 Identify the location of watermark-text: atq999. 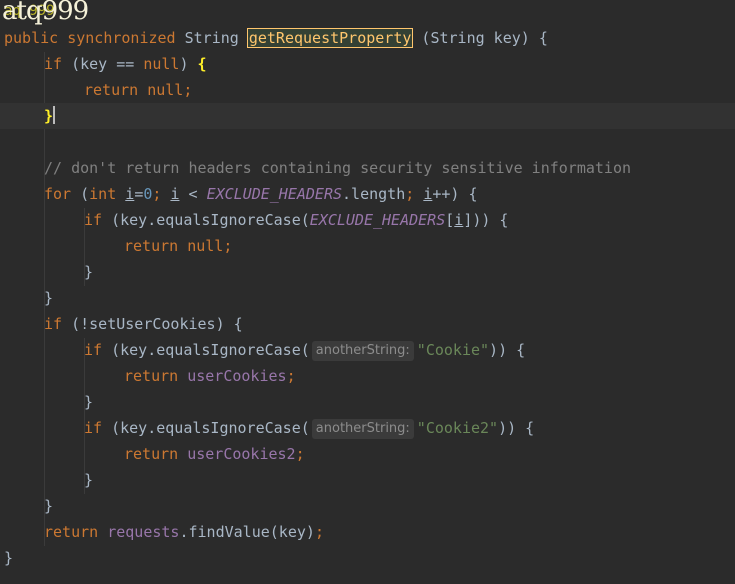
(45, 13).